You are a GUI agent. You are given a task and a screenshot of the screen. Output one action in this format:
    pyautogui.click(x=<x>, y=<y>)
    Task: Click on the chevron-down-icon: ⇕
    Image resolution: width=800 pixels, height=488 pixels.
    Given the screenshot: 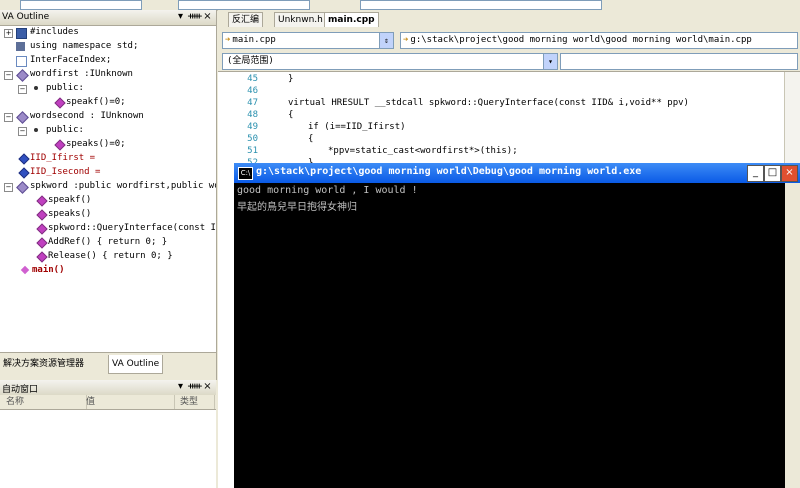 What is the action you would take?
    pyautogui.click(x=386, y=40)
    